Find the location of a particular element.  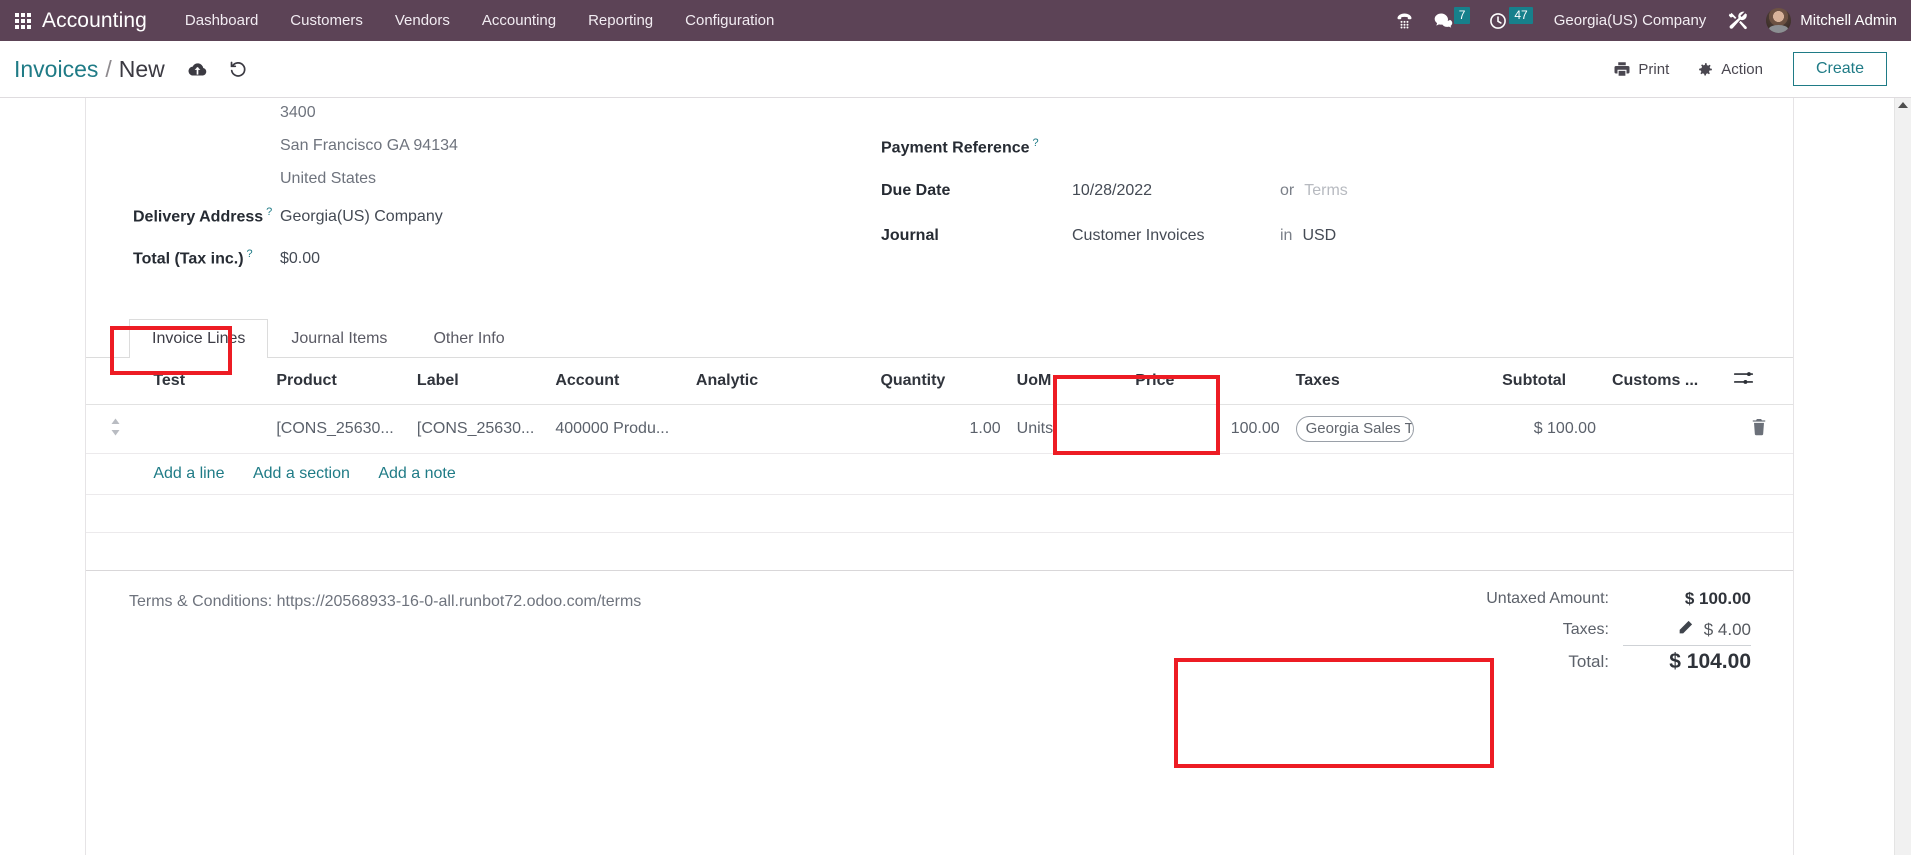

breadcrumb-current-new: New is located at coordinates (141, 68).